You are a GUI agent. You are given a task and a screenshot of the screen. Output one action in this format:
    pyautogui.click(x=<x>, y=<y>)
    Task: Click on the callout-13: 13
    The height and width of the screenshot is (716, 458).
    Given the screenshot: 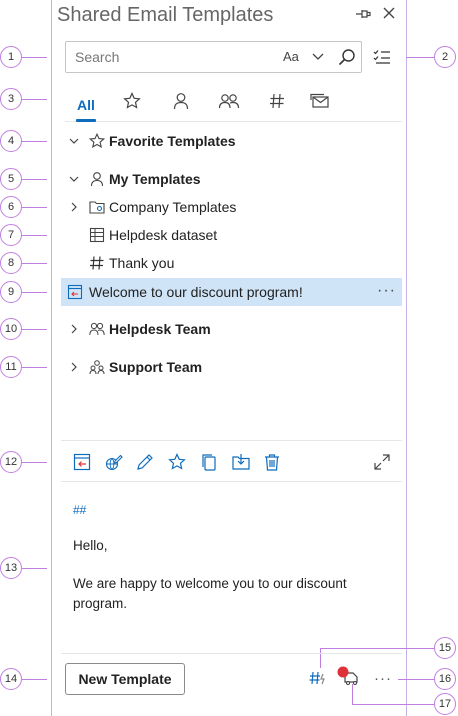 What is the action you would take?
    pyautogui.click(x=11, y=568)
    